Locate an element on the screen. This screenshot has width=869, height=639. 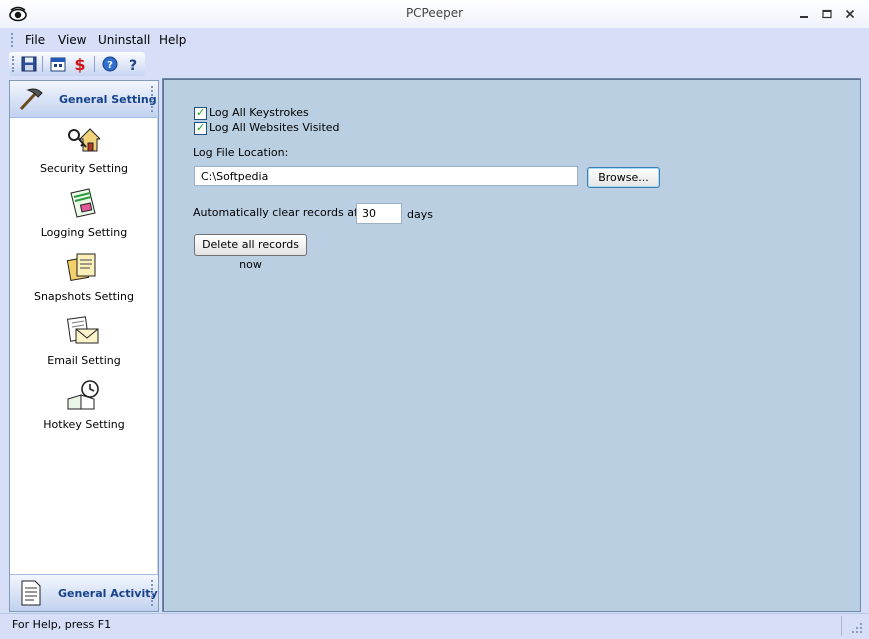
register-button: $ is located at coordinates (80, 64).